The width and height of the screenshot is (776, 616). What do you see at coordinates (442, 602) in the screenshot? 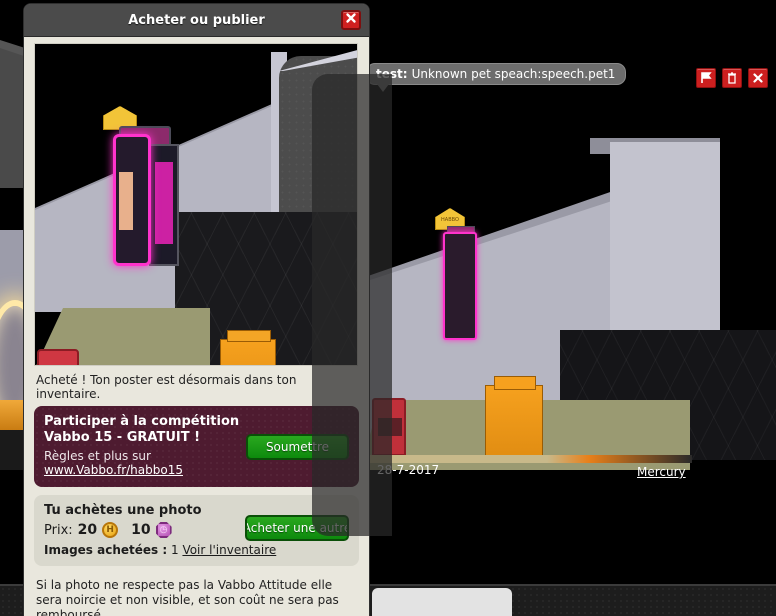
I see `bottom-left-panel` at bounding box center [442, 602].